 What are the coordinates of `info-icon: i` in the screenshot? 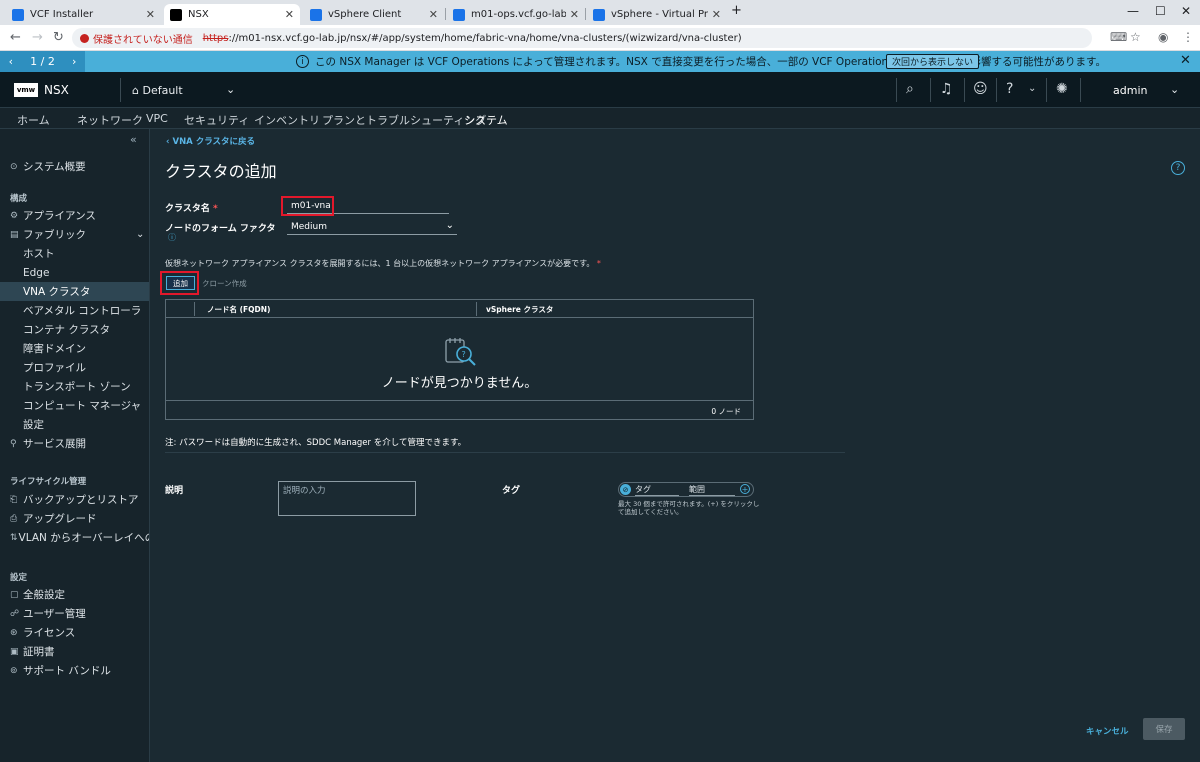 It's located at (302, 61).